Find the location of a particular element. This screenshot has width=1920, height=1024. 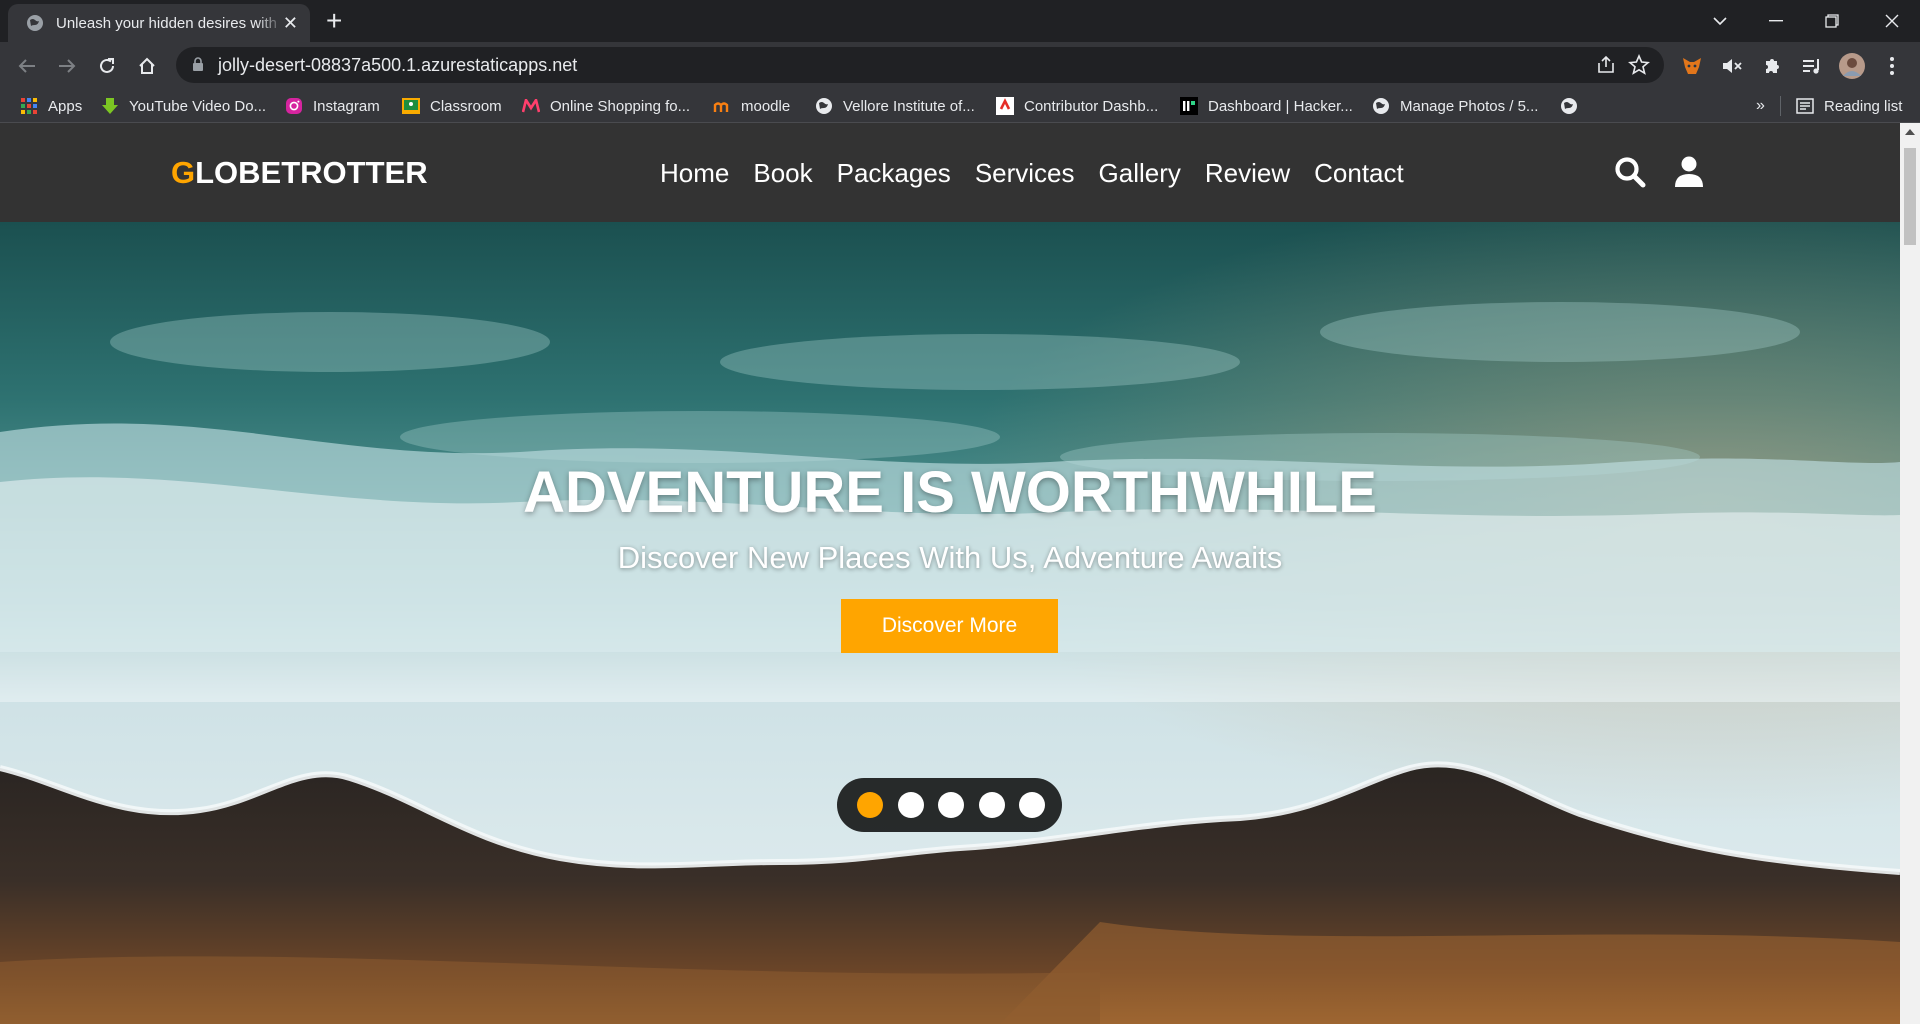

hero-title: ADVENTURE IS WORTHWHILE is located at coordinates (950, 492).